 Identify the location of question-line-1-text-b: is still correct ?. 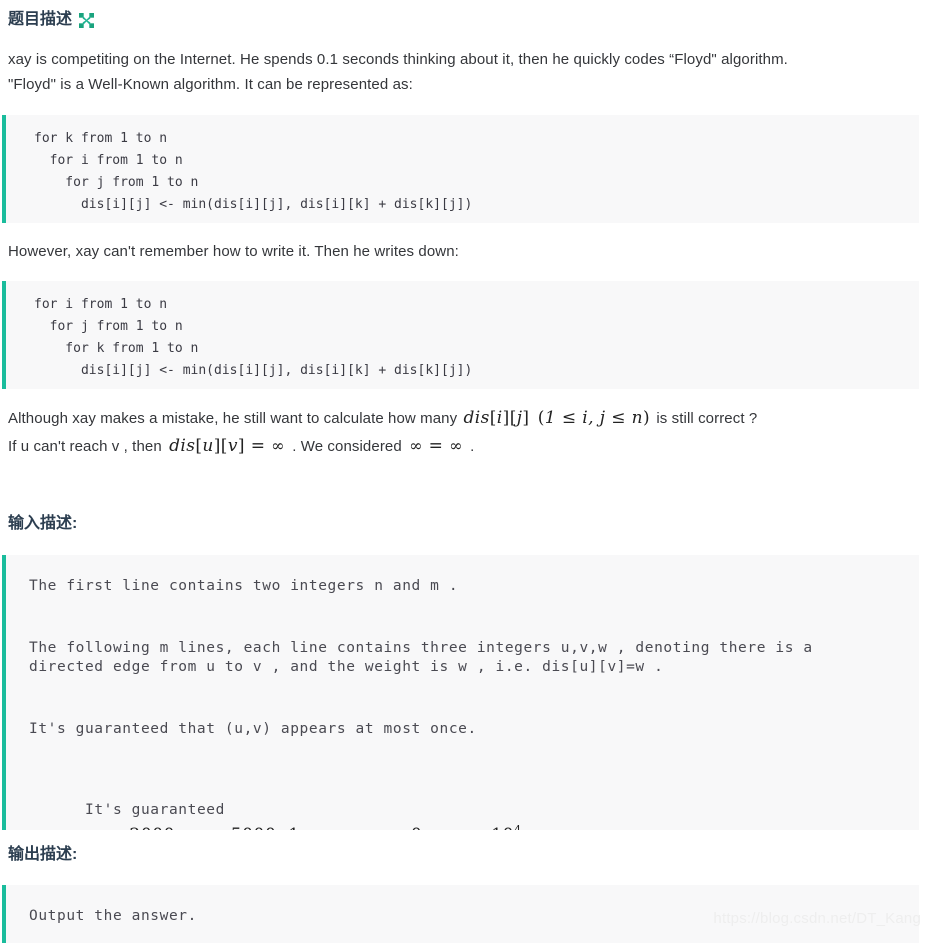
(707, 418).